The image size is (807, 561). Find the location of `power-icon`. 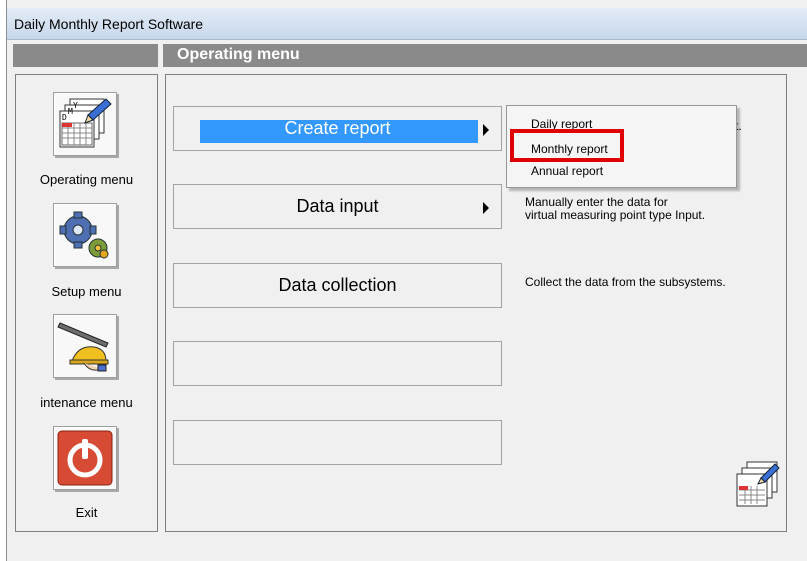

power-icon is located at coordinates (85, 458).